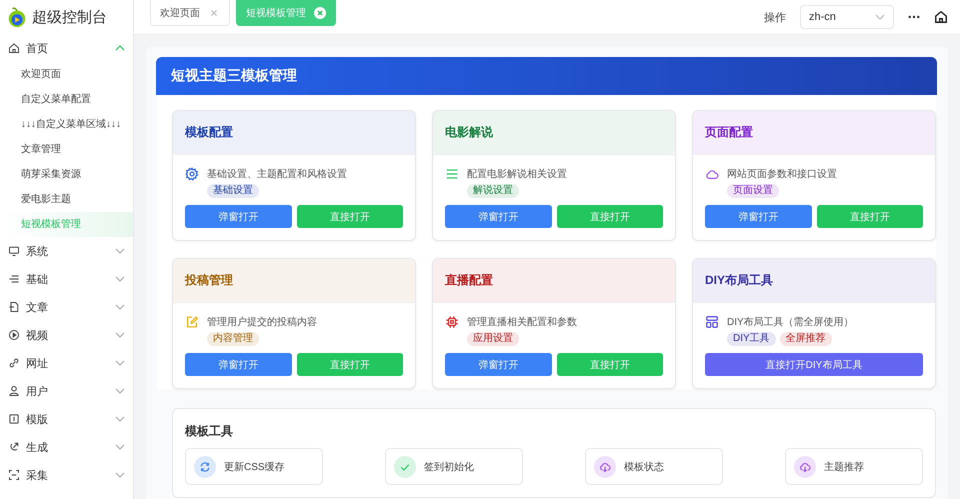 Image resolution: width=960 pixels, height=499 pixels. What do you see at coordinates (14, 335) in the screenshot?
I see `play-icon` at bounding box center [14, 335].